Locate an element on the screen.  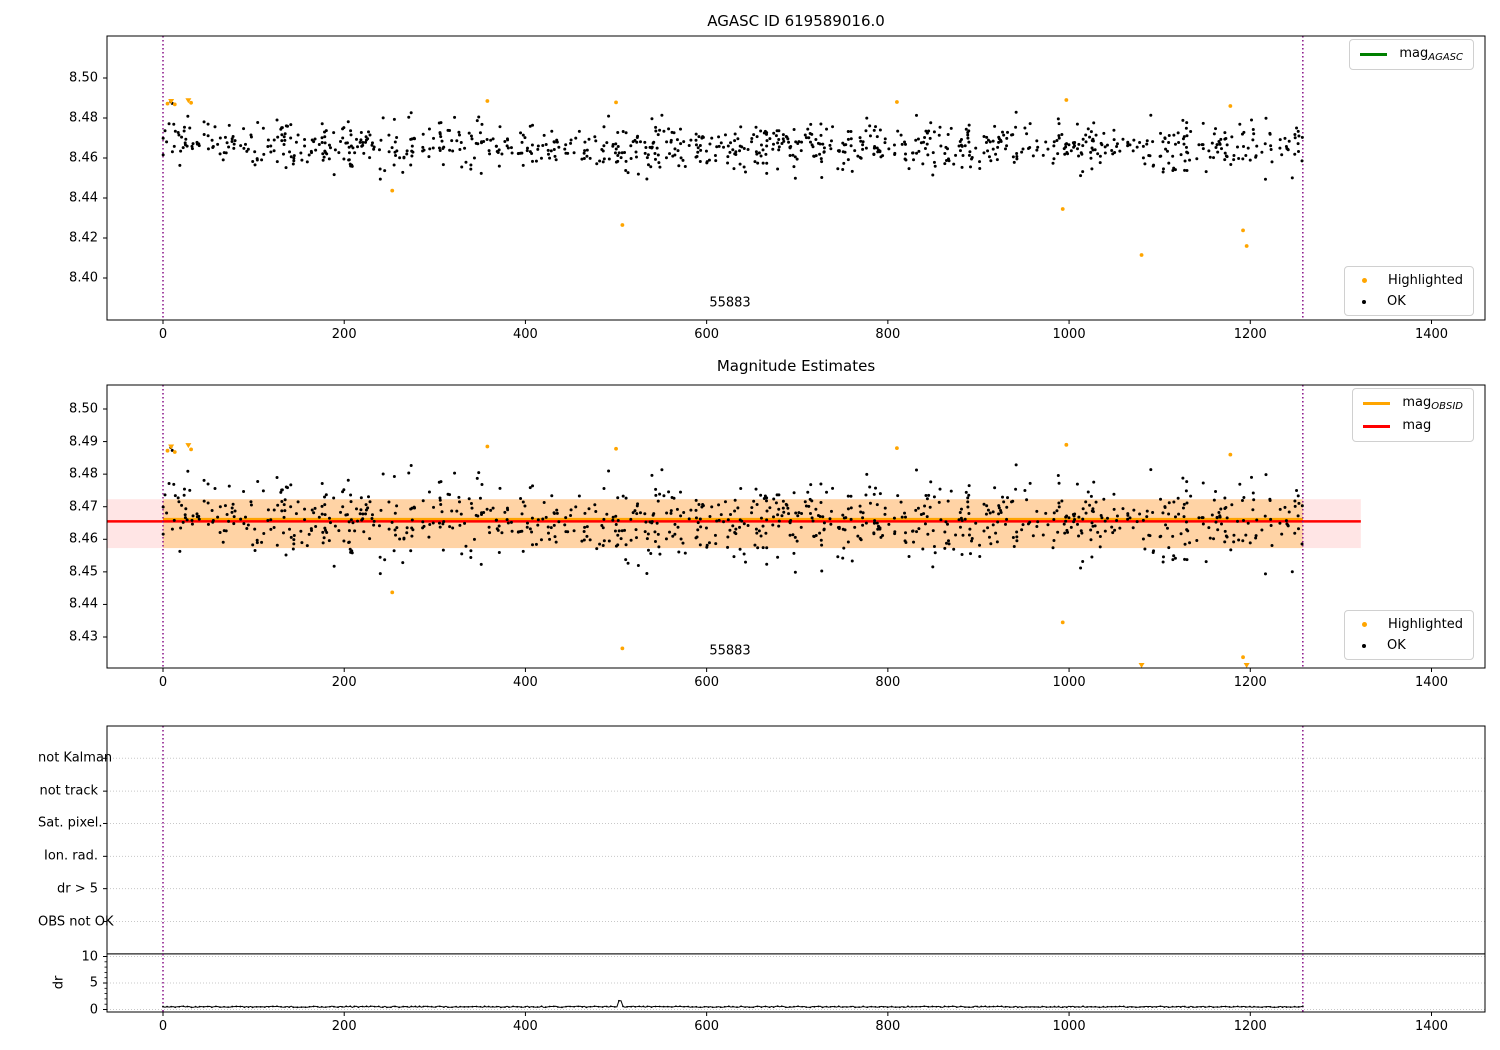
x-tick-label: 1000 is located at coordinates (1069, 334).